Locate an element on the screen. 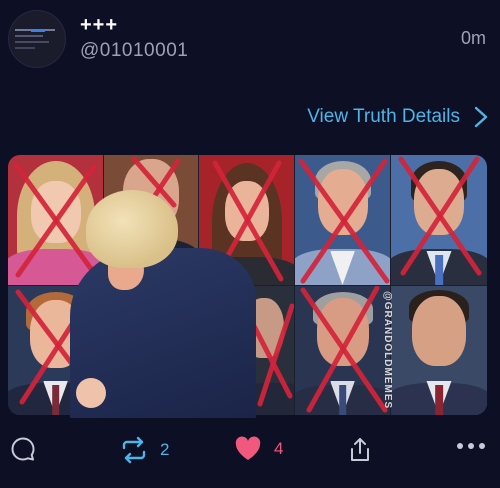 This screenshot has height=488, width=500. foreground-figure-hand is located at coordinates (91, 393).